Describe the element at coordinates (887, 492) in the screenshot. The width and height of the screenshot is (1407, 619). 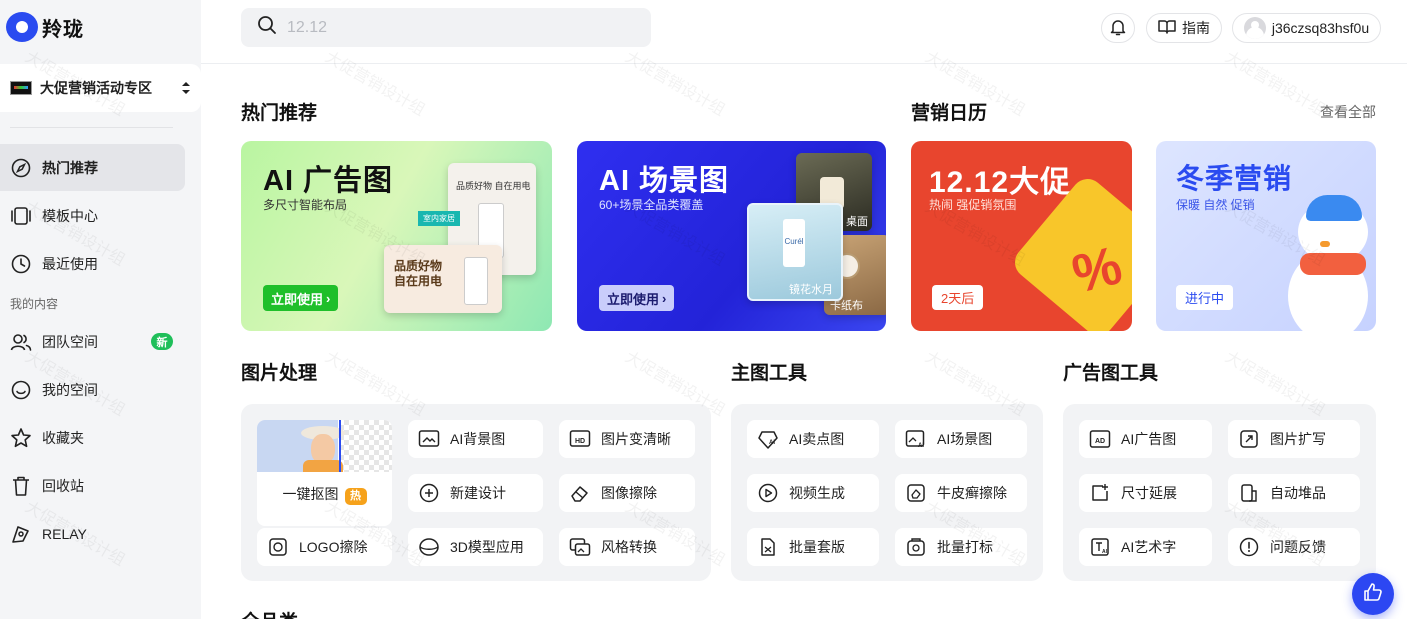
I see `main-tools-panel: AI AI卖点图 AI AI场景图 视频生成 牛皮癣擦除 批量套版 批量打标` at that location.